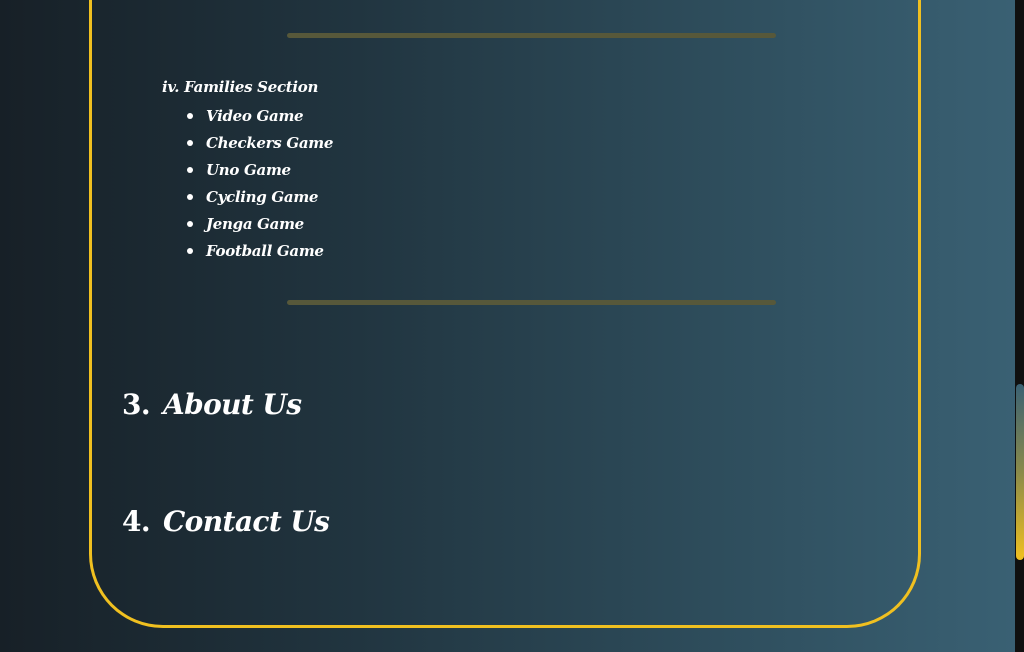 This screenshot has width=1024, height=652. What do you see at coordinates (531, 302) in the screenshot?
I see `divider-bottom` at bounding box center [531, 302].